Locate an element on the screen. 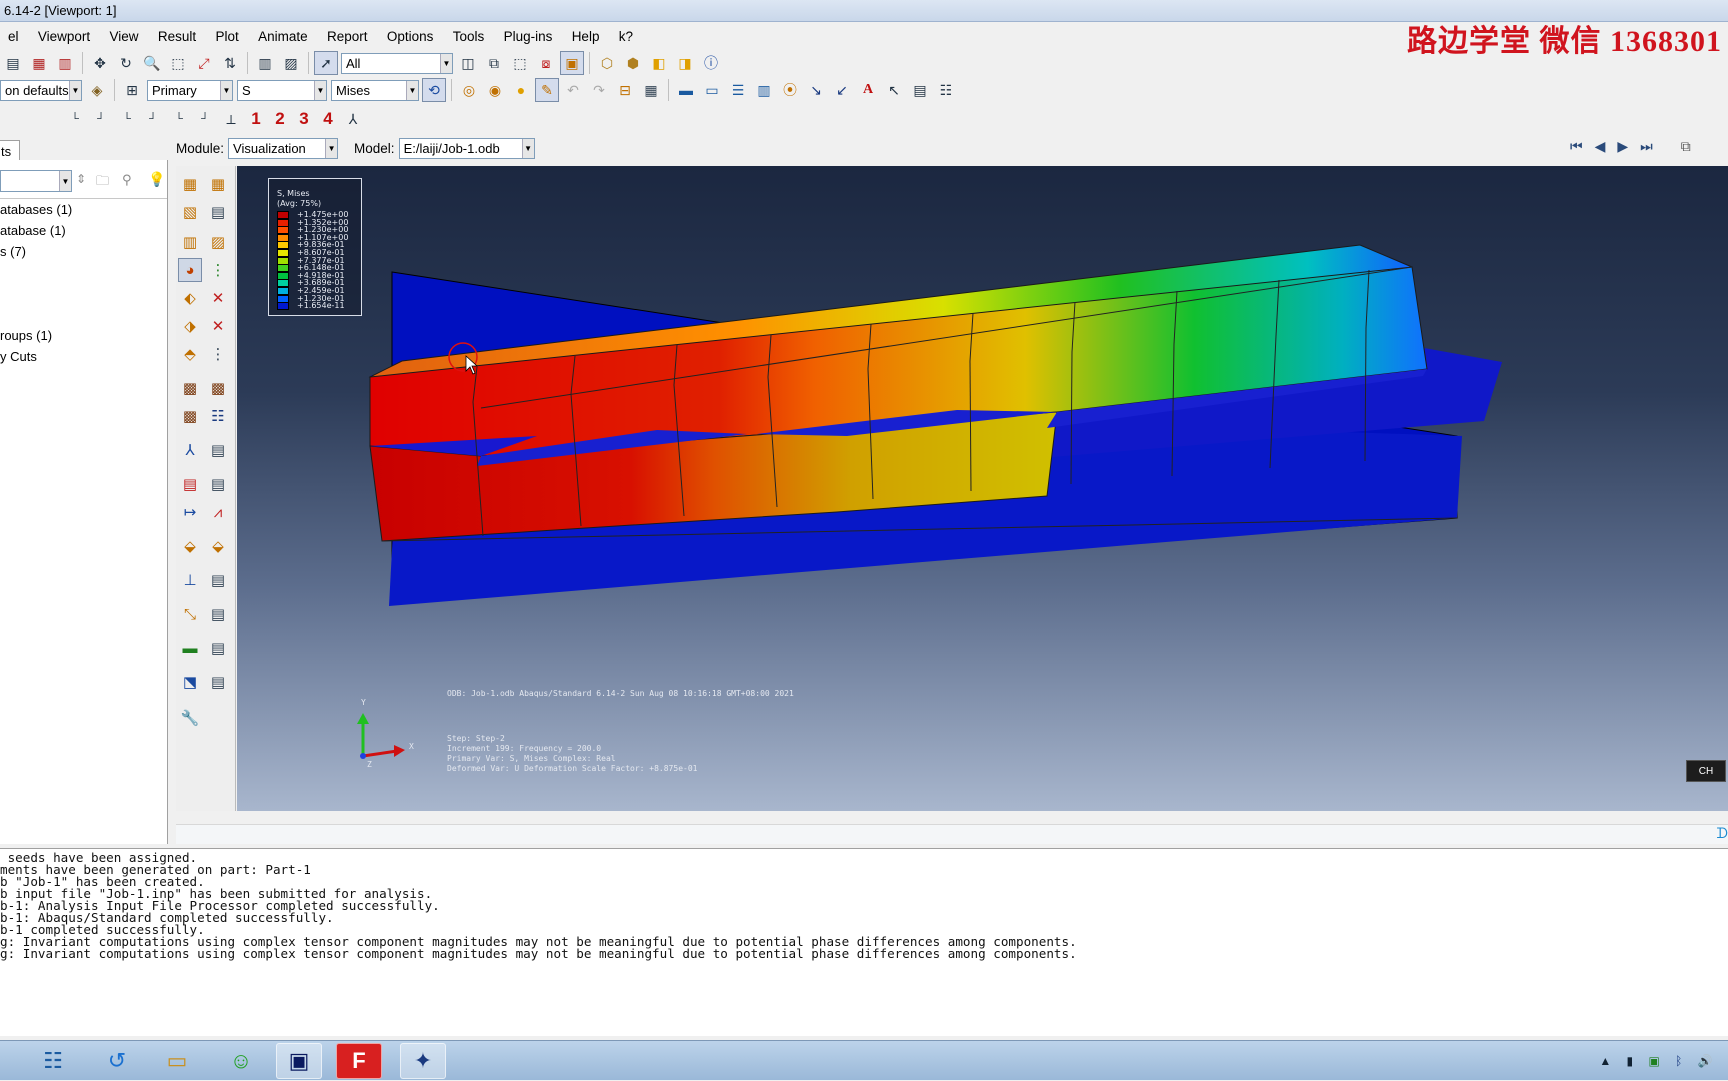  line-arrow-icon: ↙ is located at coordinates (842, 90).